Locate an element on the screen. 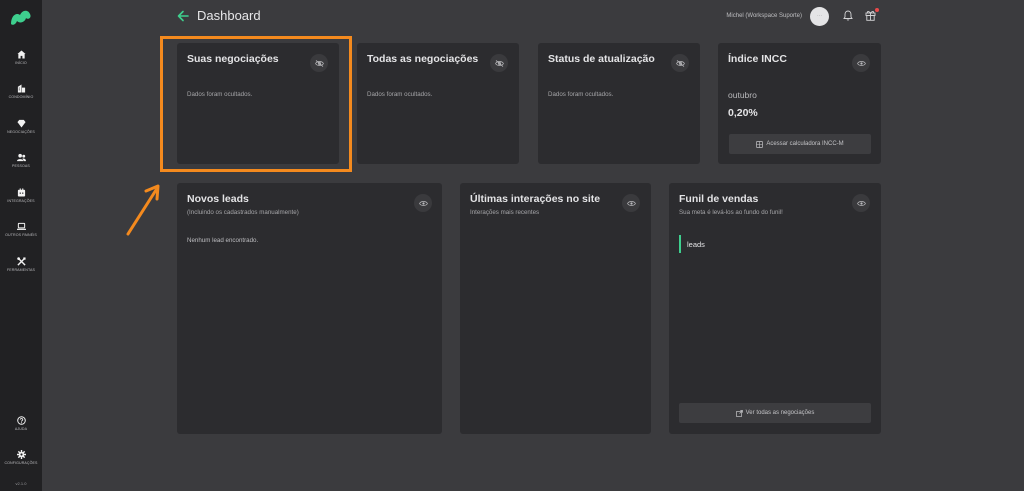 This screenshot has width=1024, height=491. laptop-icon is located at coordinates (21, 227).